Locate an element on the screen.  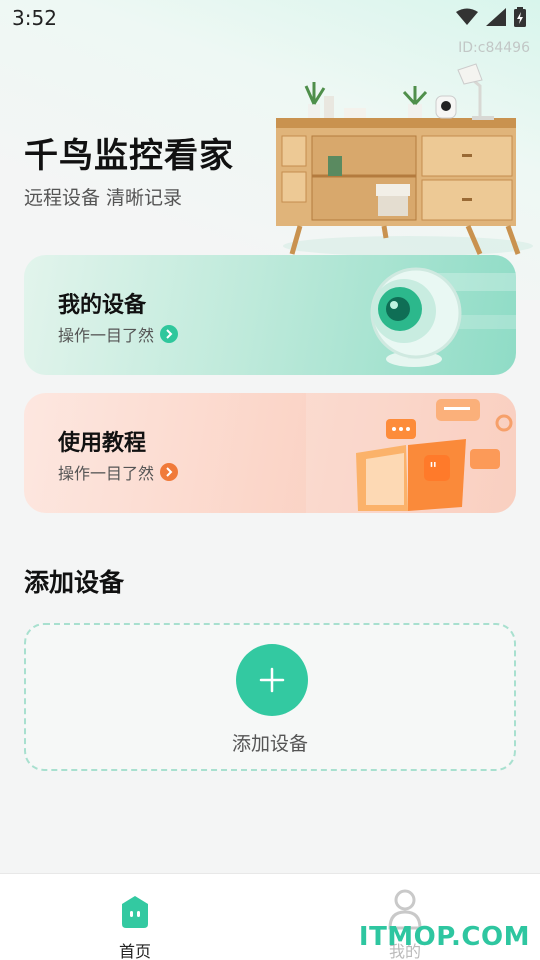
card-subtitle-my-devices: 操作一目了然 is located at coordinates (118, 334).